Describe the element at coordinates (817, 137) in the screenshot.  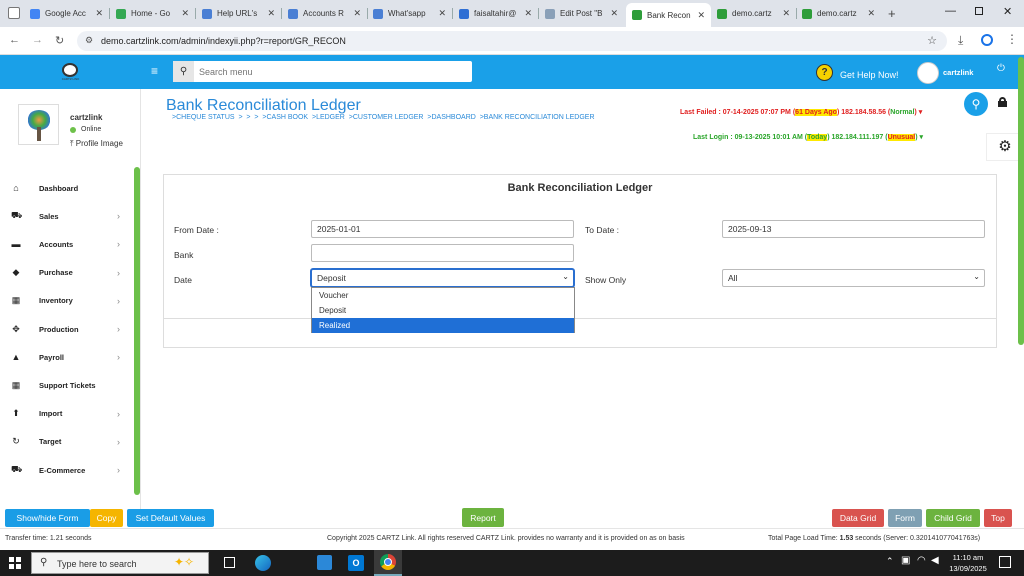
I see `last-login-ago: Today` at that location.